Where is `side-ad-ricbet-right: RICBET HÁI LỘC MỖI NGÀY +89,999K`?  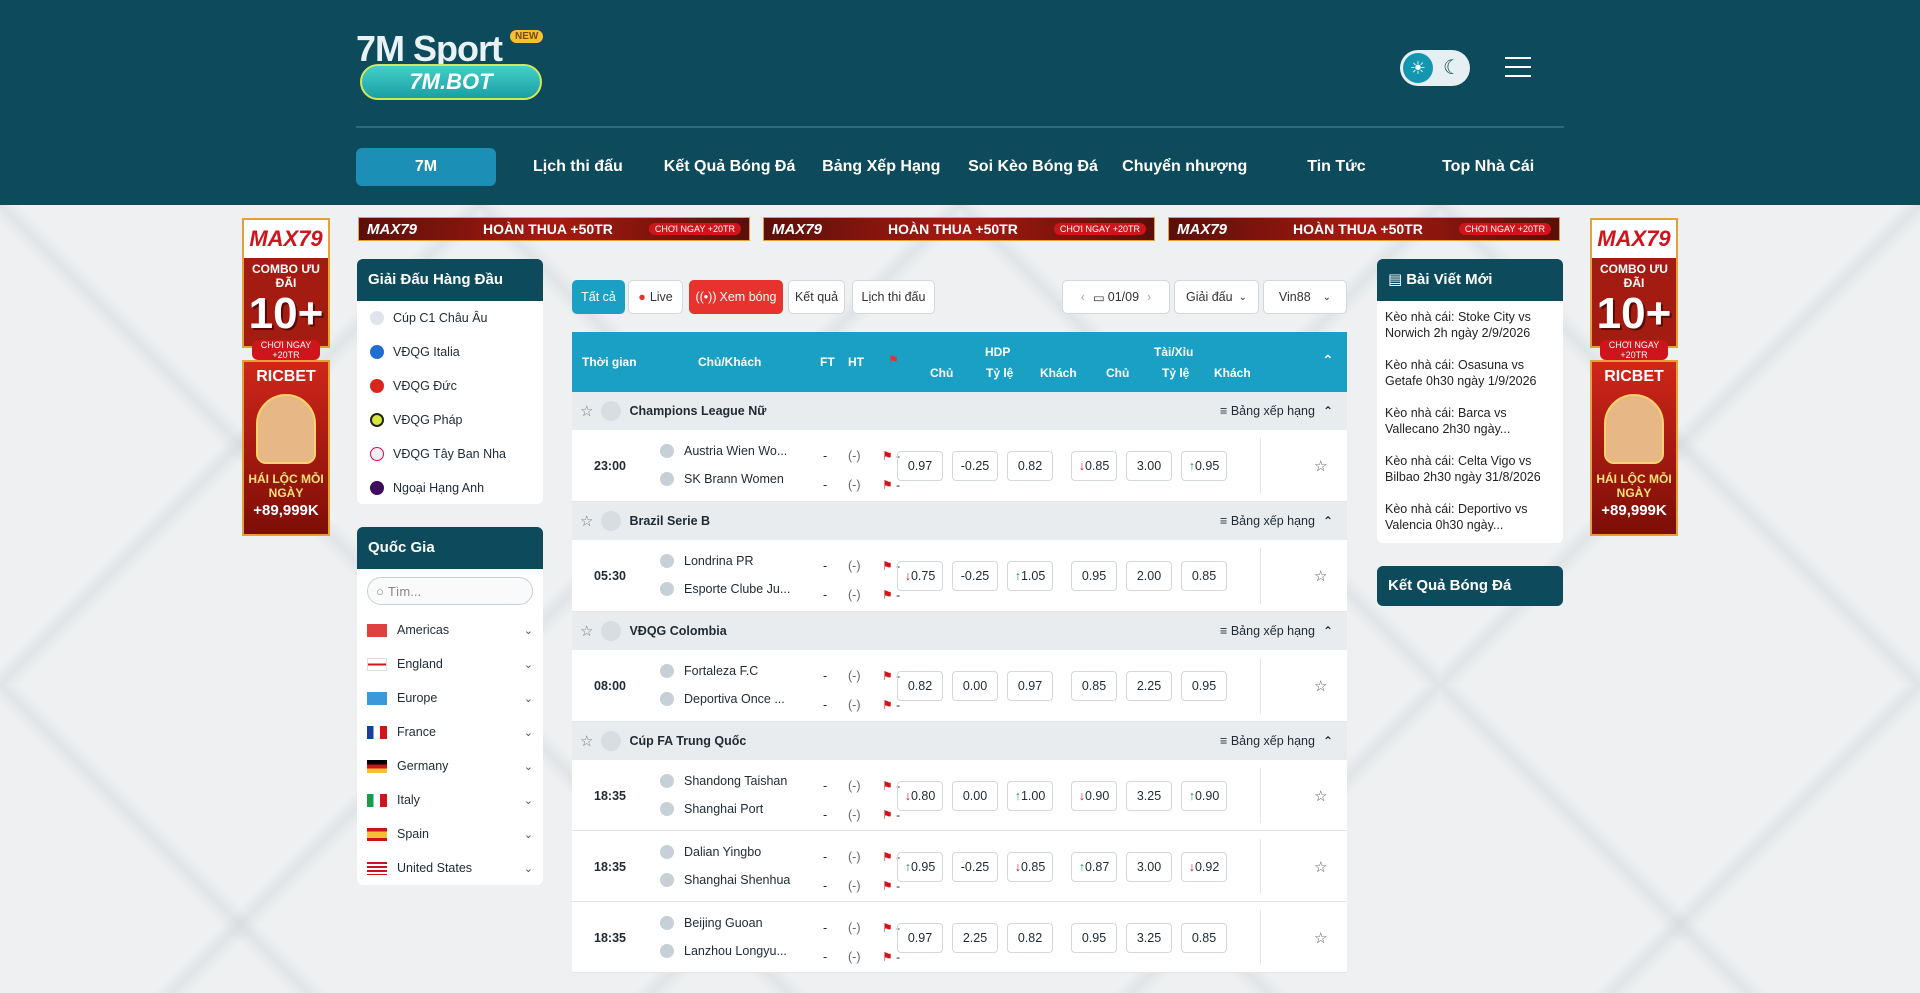 side-ad-ricbet-right: RICBET HÁI LỘC MỖI NGÀY +89,999K is located at coordinates (1634, 448).